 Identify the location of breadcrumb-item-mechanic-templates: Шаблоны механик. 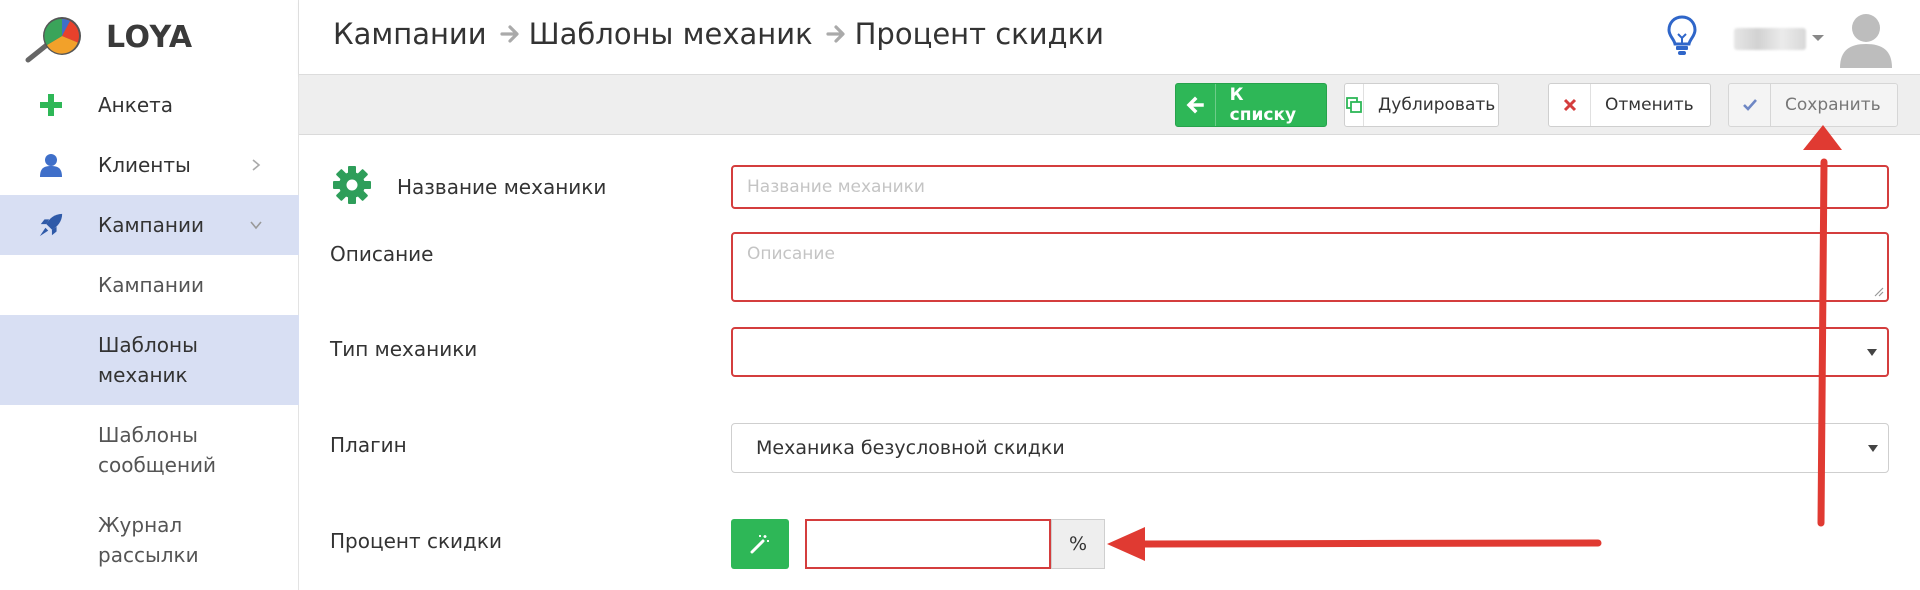
(671, 34).